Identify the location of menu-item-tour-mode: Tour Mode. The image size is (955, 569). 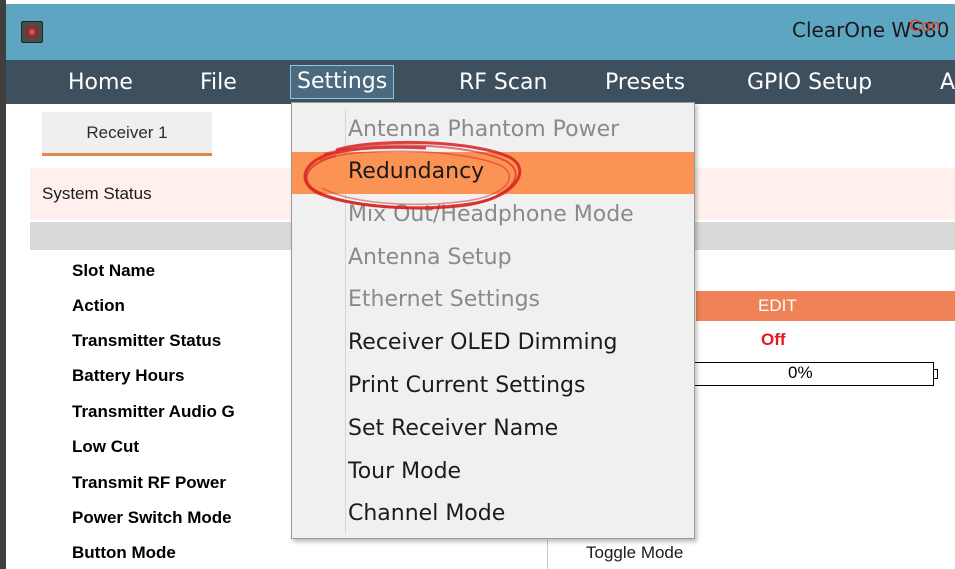
(493, 473).